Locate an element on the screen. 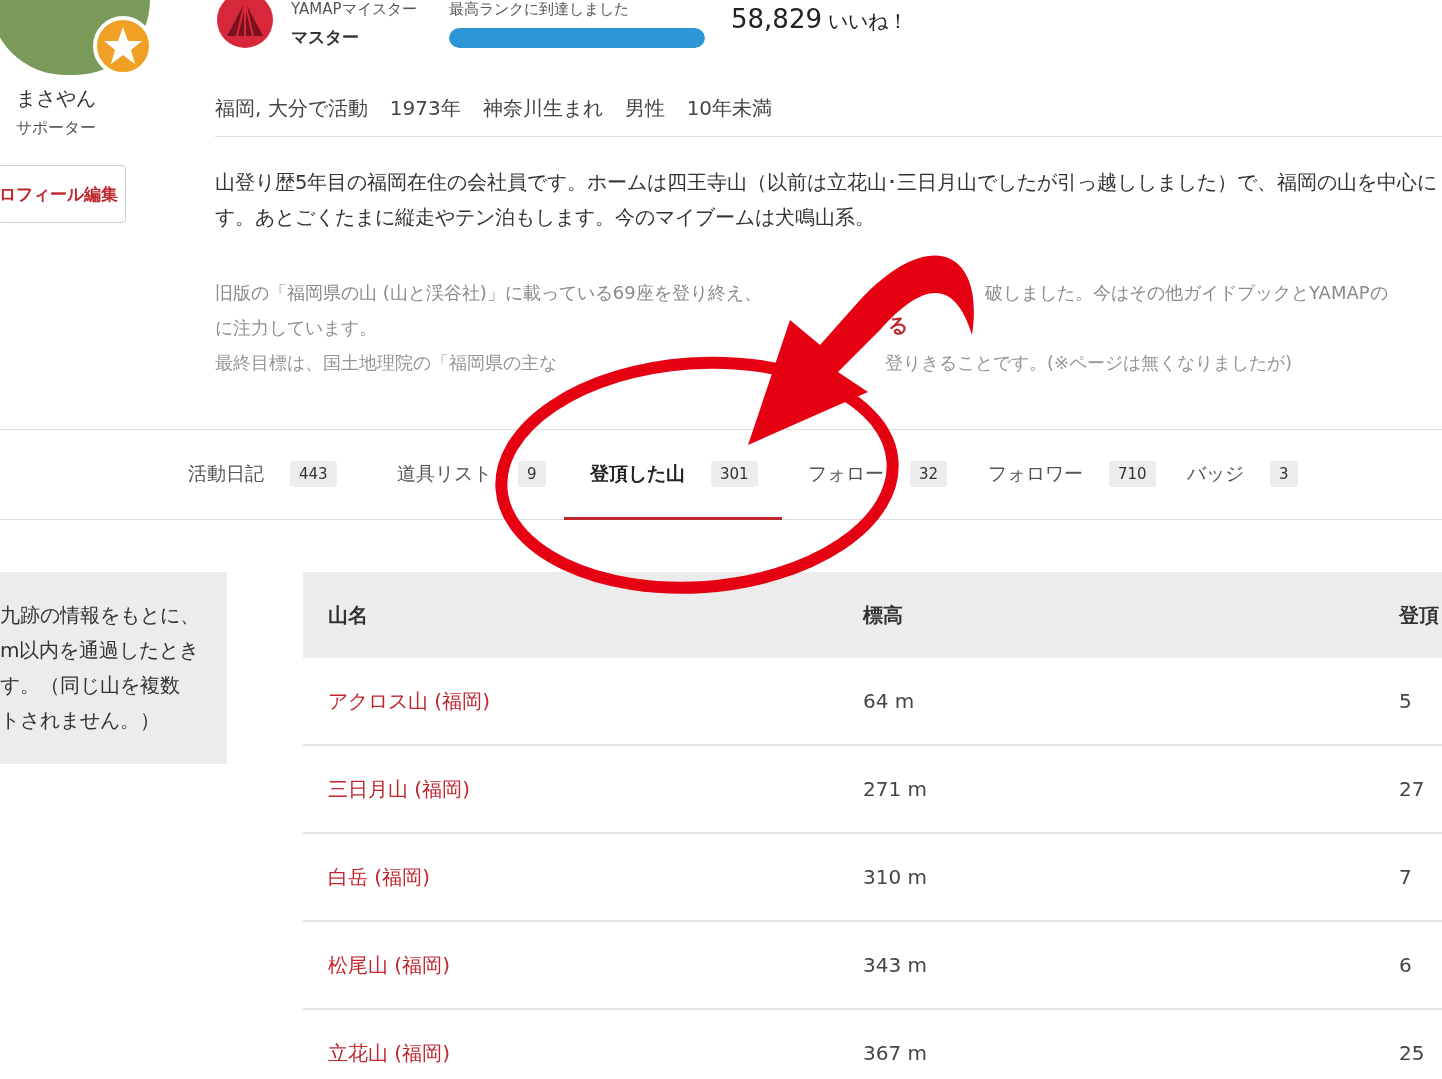 The image size is (1442, 1079). tab-count: 301 is located at coordinates (734, 473).